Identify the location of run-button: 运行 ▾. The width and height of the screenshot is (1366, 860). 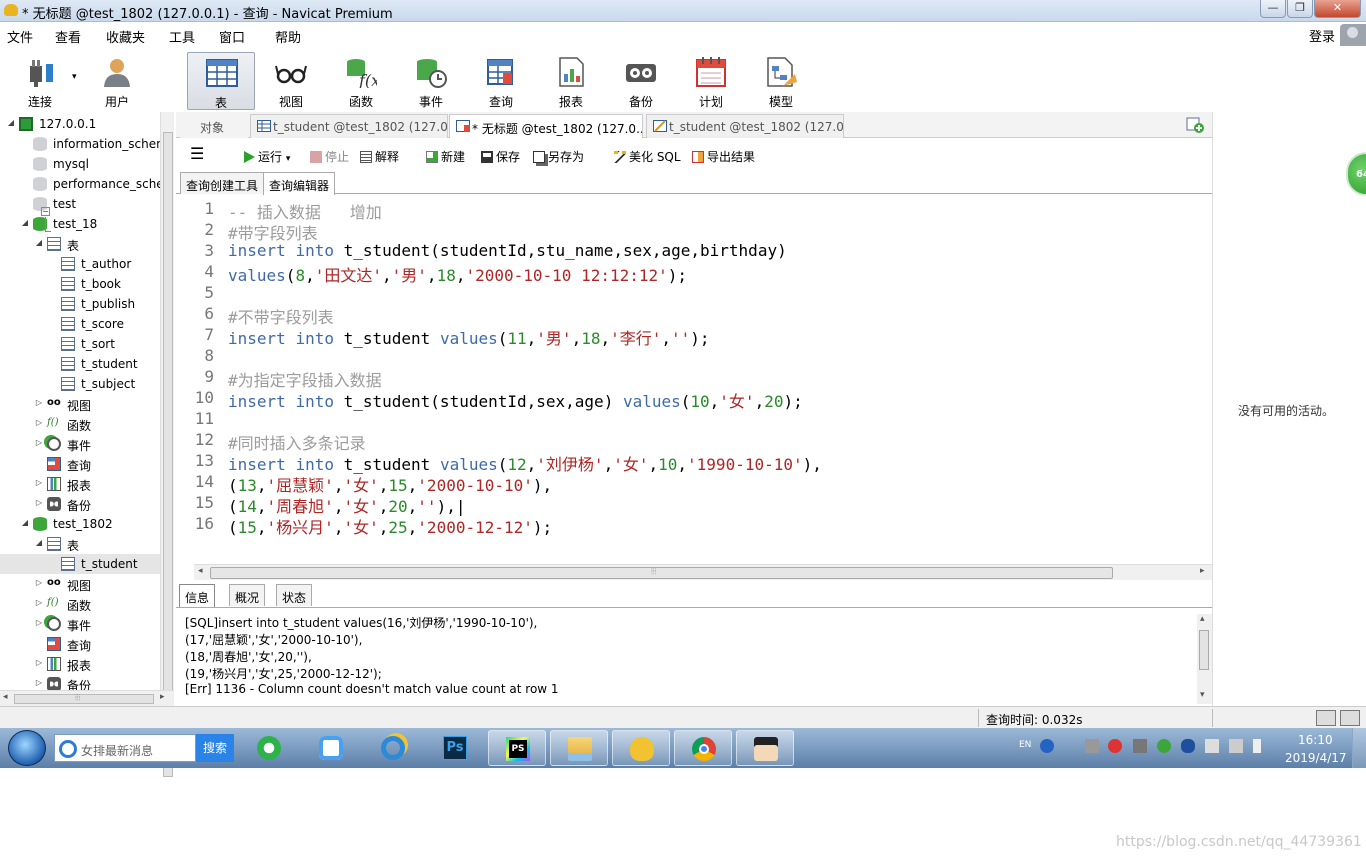
(267, 156).